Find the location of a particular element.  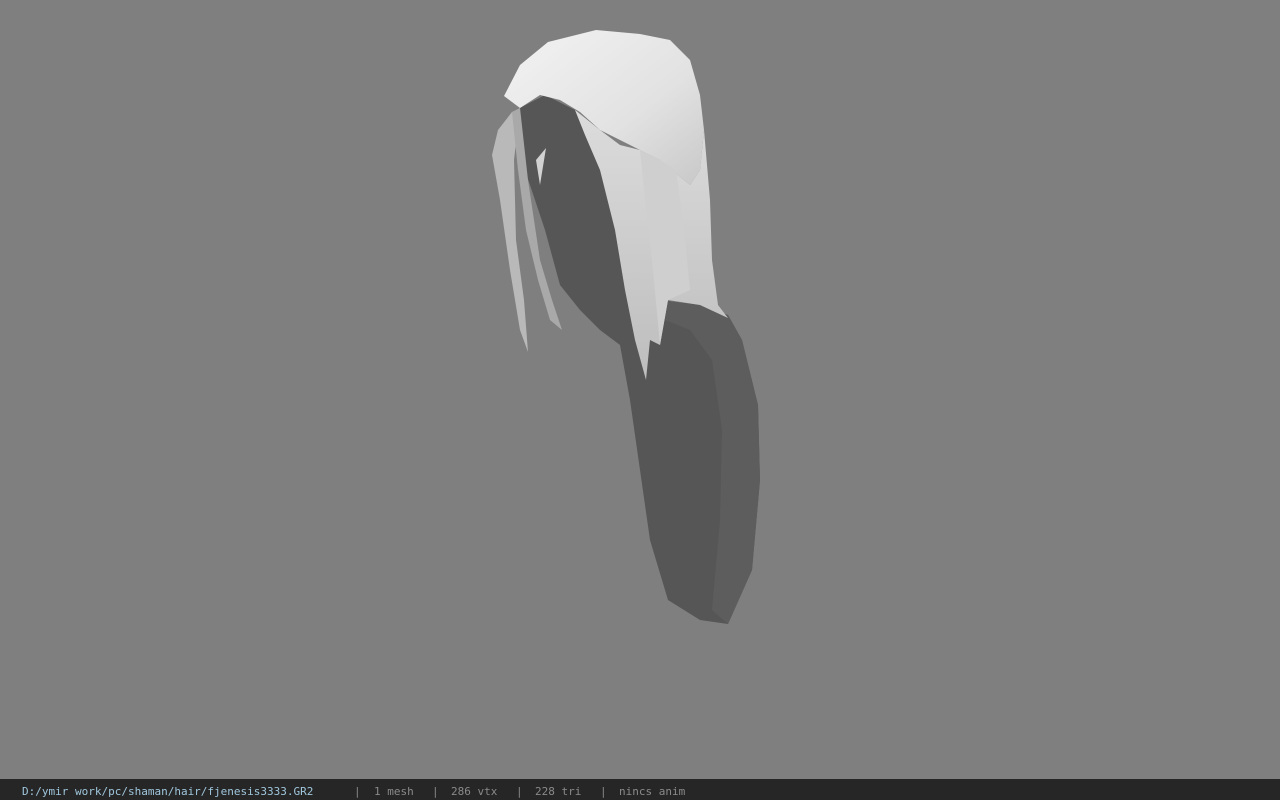

mesh-count-label: 1 mesh is located at coordinates (394, 791).